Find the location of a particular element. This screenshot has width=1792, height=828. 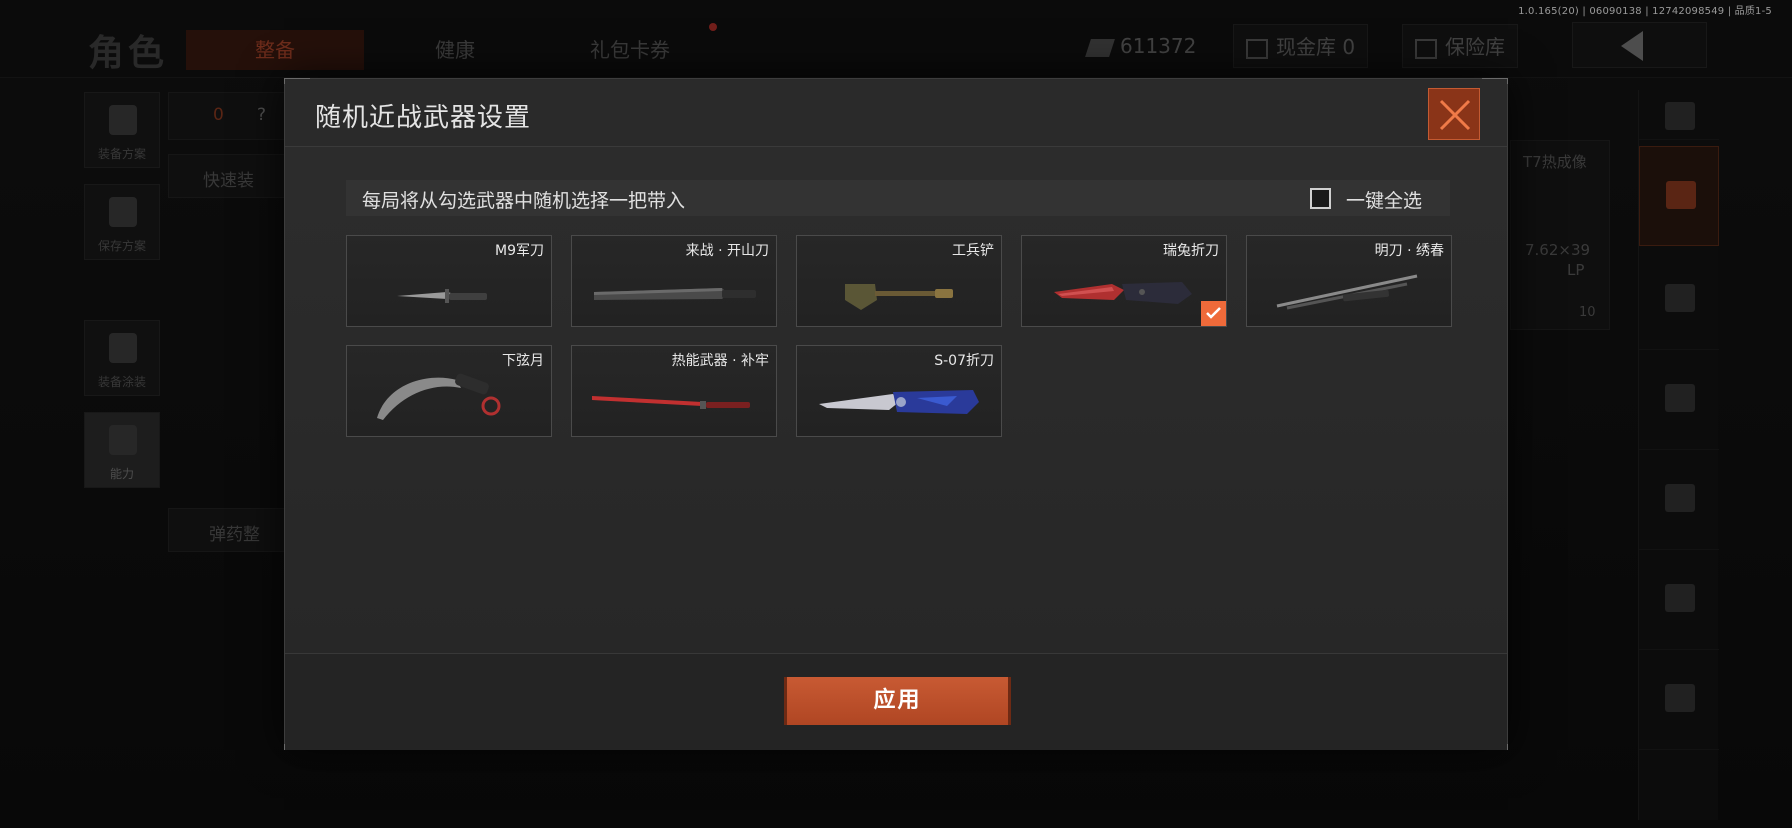

info-text: 每局将从勾选武器中随机选择一把带入 is located at coordinates (524, 201).